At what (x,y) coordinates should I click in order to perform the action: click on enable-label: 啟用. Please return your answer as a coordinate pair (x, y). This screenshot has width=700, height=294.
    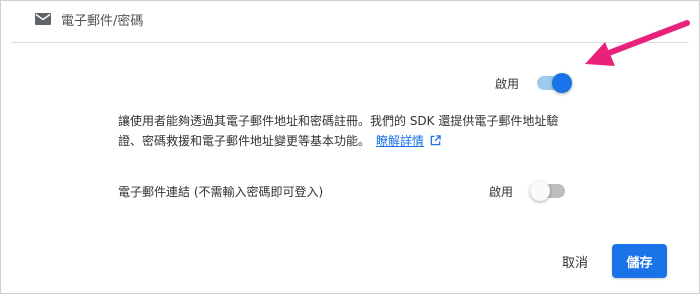
    Looking at the image, I should click on (507, 83).